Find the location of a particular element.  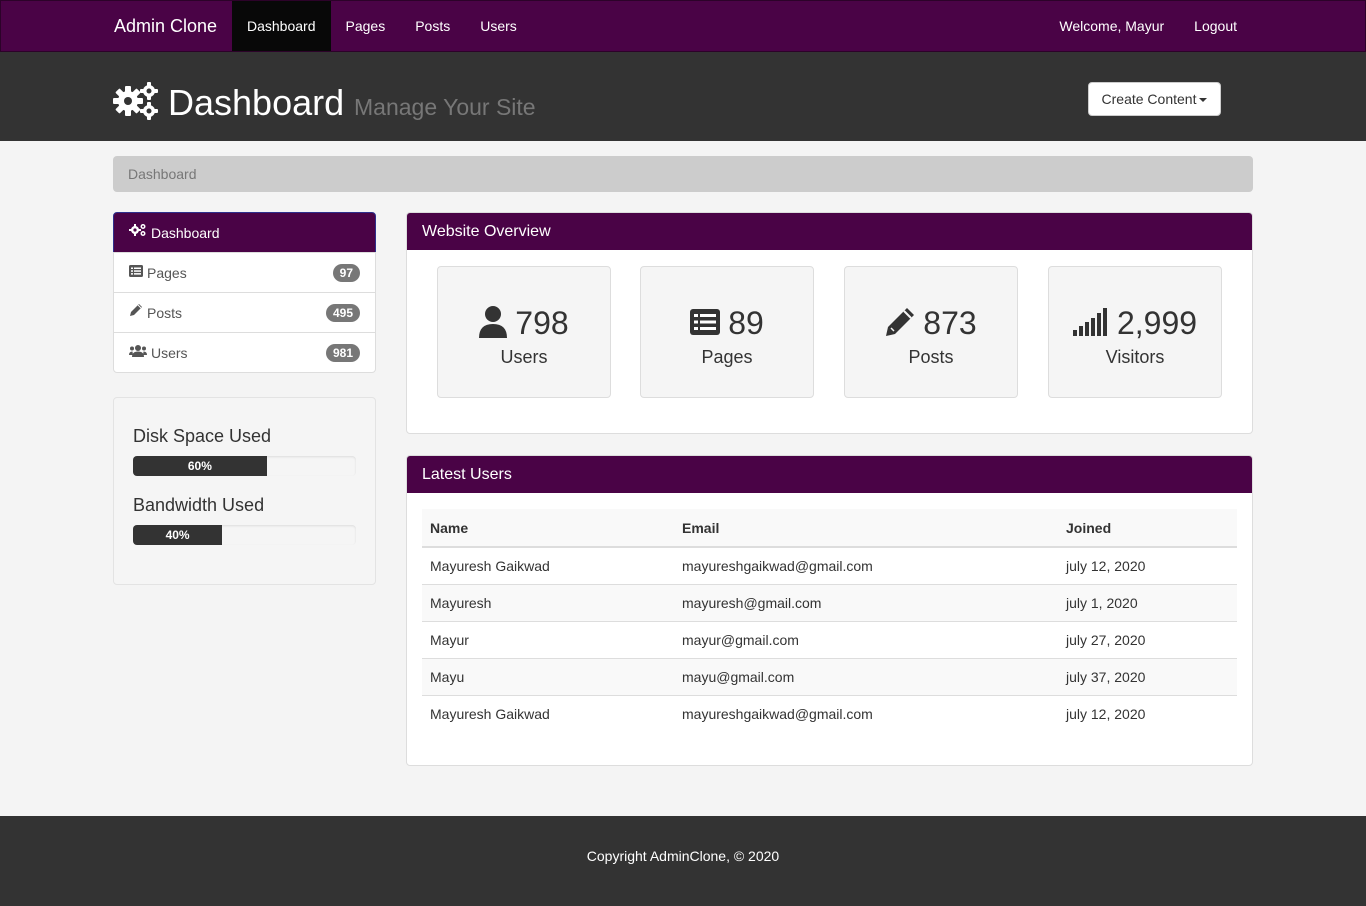

main-nav: Dashboard Pages Posts Users is located at coordinates (382, 26).